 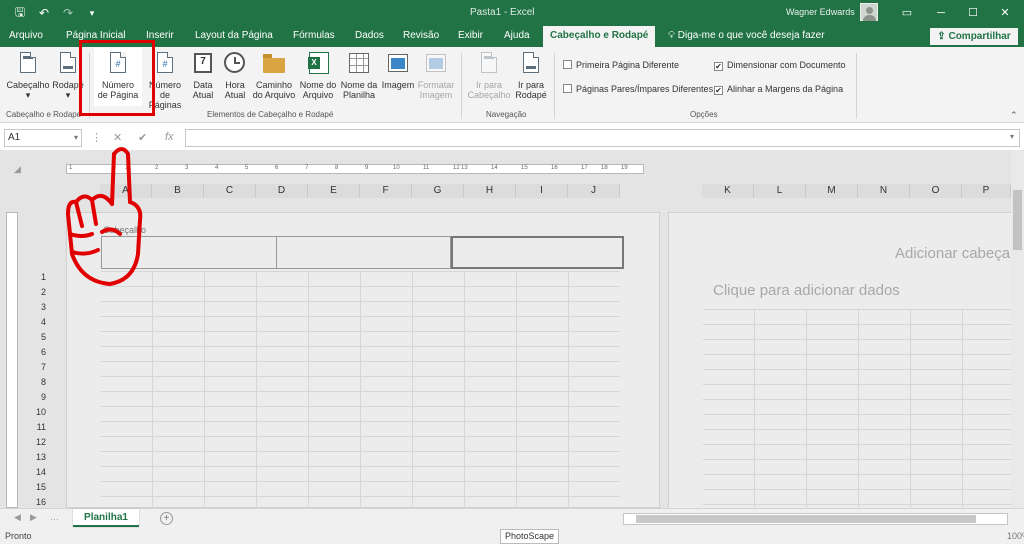 I want to click on column-header-l: L, so click(x=780, y=191).